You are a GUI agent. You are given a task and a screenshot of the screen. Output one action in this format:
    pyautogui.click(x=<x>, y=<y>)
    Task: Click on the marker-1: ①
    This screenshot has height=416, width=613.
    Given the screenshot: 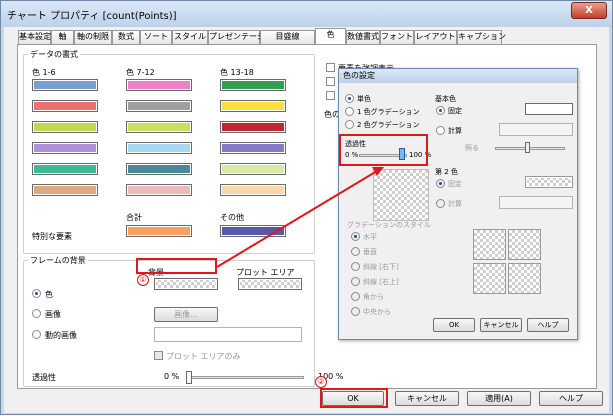 What is the action you would take?
    pyautogui.click(x=143, y=280)
    